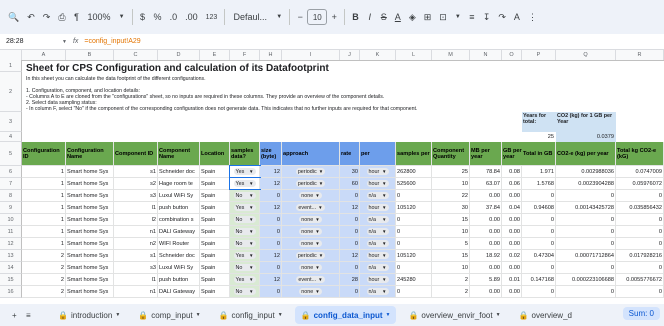 The image size is (664, 326). I want to click on column-header: R, so click(640, 55).